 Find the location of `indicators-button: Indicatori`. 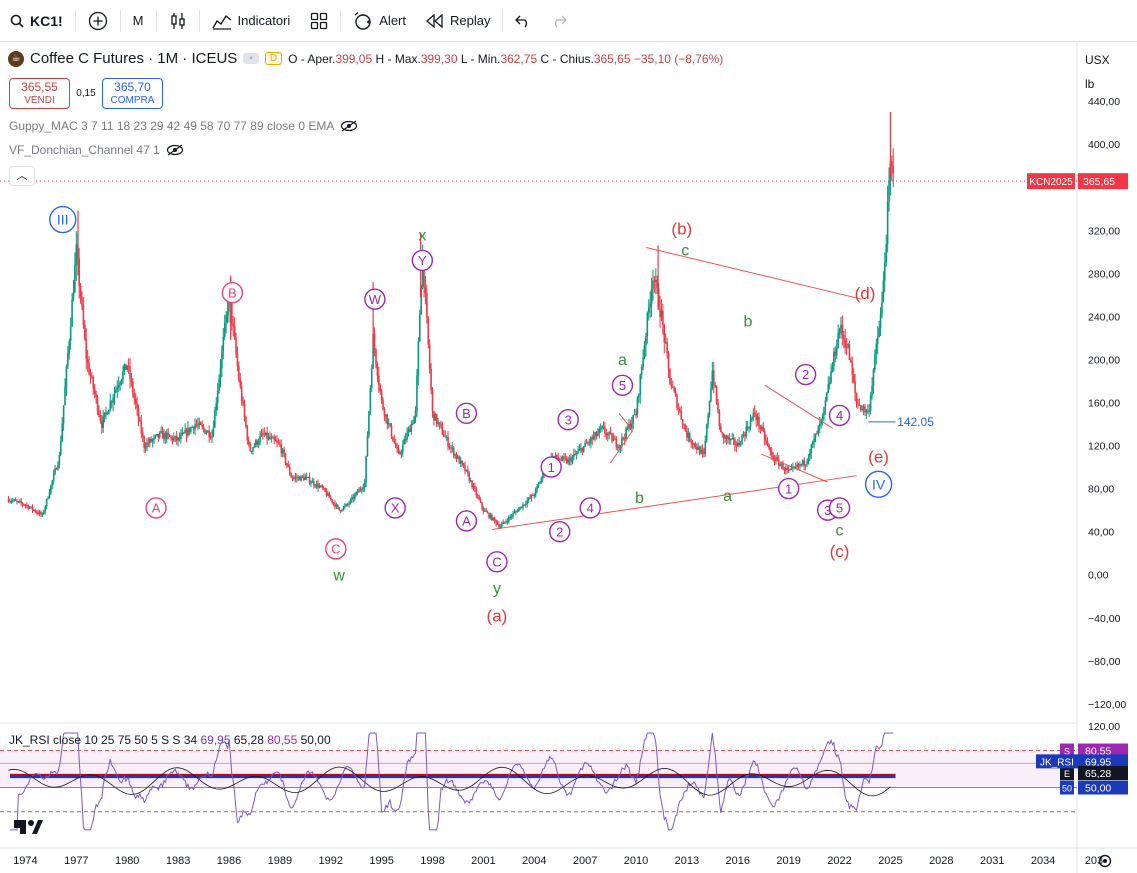

indicators-button: Indicatori is located at coordinates (251, 21).